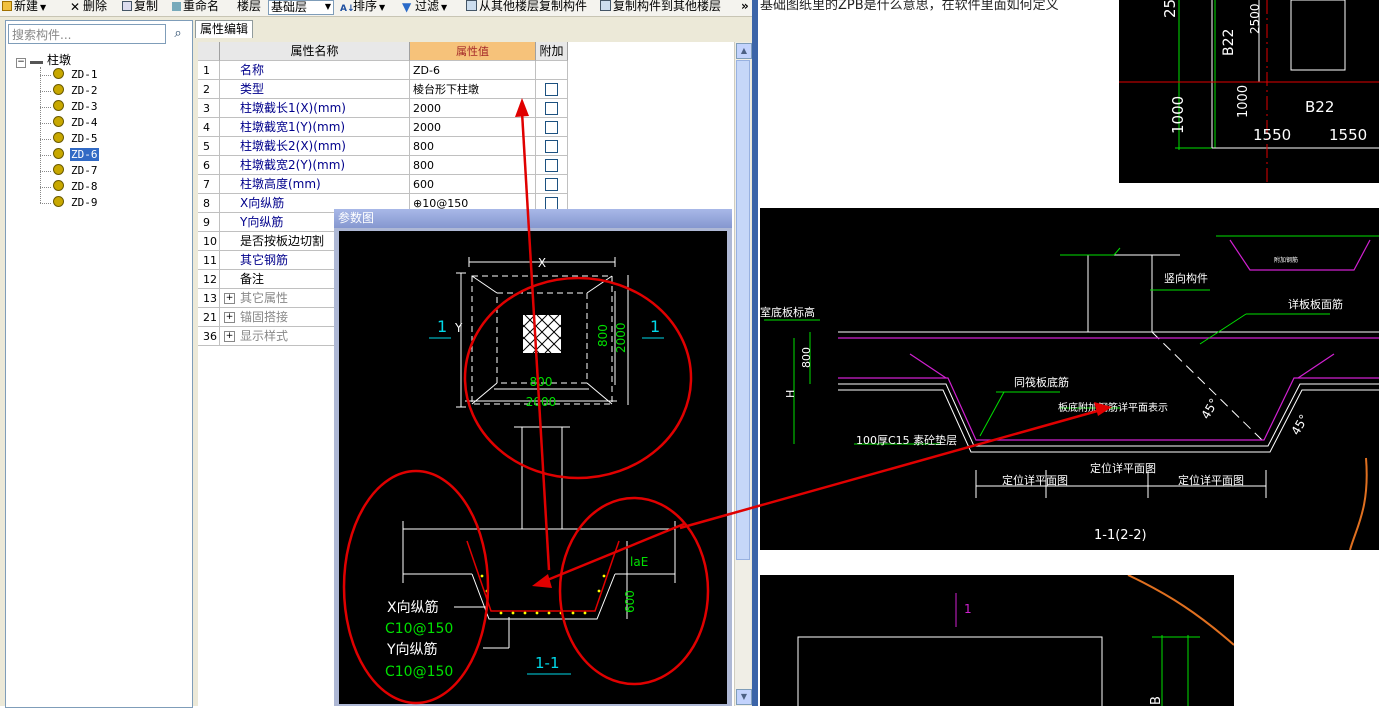 The height and width of the screenshot is (709, 1379). I want to click on copy-button: 复制, so click(140, 7).